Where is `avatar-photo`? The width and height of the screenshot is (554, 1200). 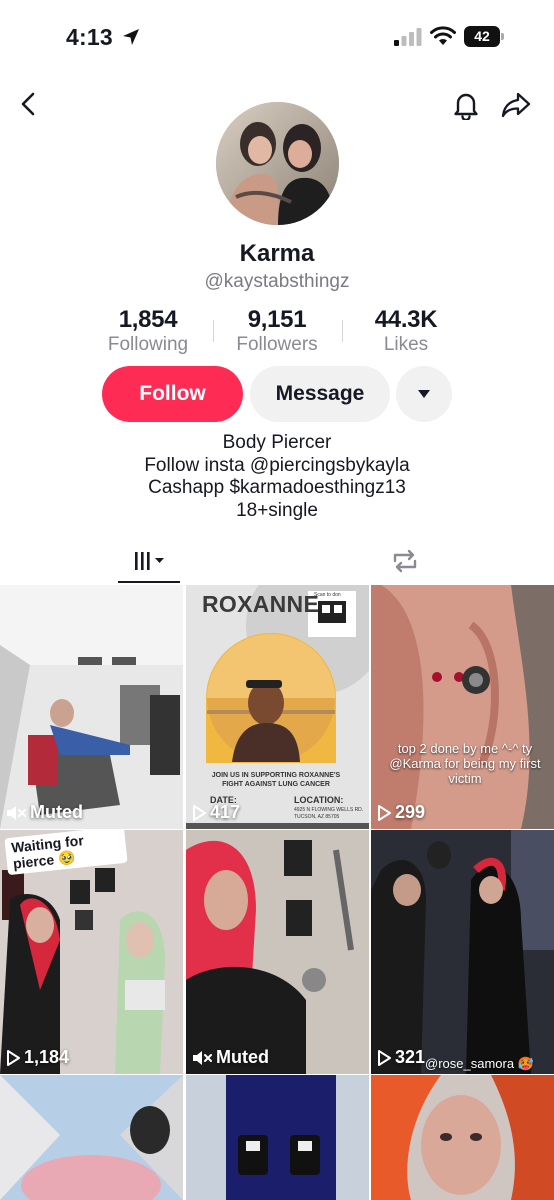 avatar-photo is located at coordinates (277, 163).